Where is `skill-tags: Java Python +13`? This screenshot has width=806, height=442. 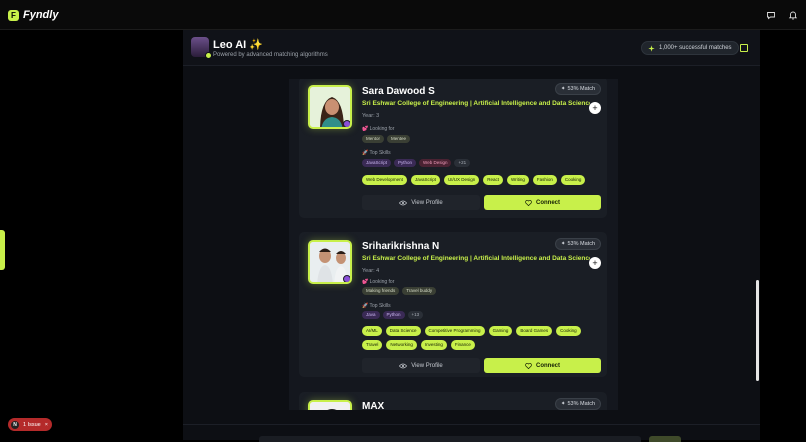
skill-tags: Java Python +13 is located at coordinates (480, 315).